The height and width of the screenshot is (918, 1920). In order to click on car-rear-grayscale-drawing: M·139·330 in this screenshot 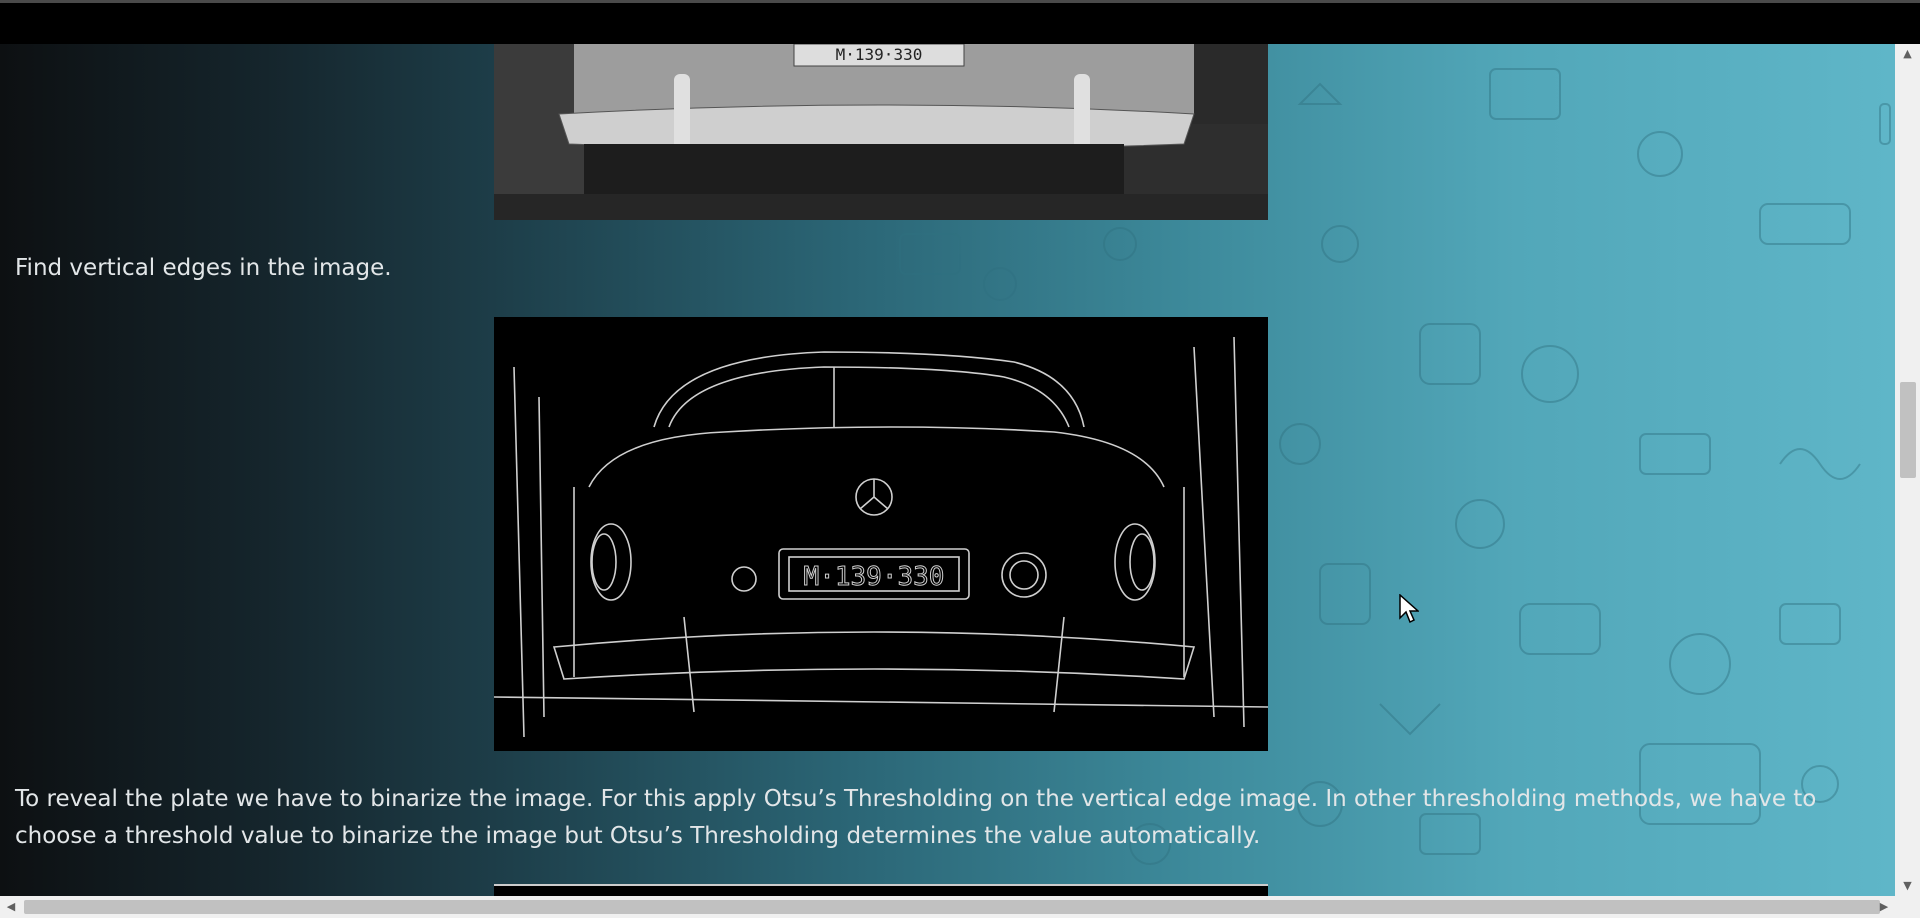, I will do `click(881, 132)`.